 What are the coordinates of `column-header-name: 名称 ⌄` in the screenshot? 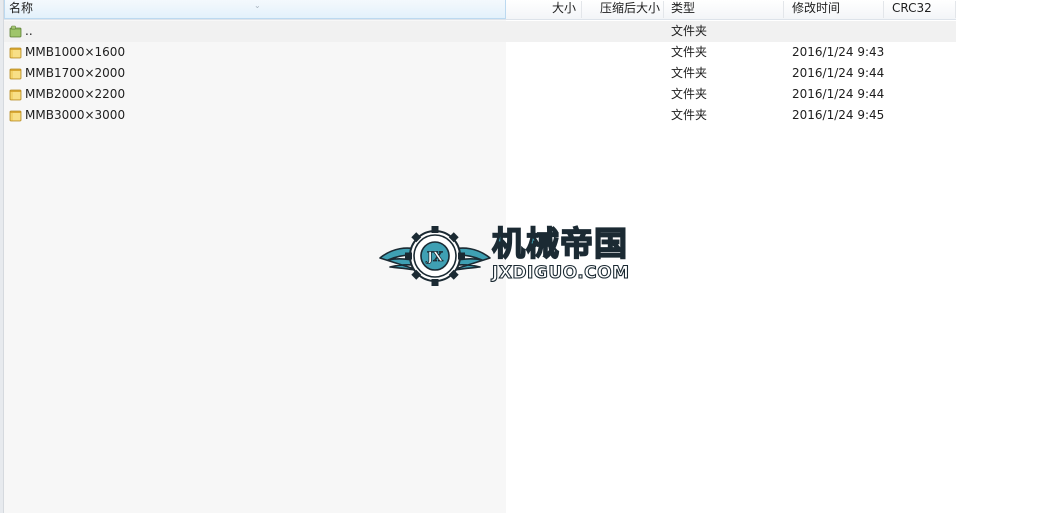 It's located at (255, 9).